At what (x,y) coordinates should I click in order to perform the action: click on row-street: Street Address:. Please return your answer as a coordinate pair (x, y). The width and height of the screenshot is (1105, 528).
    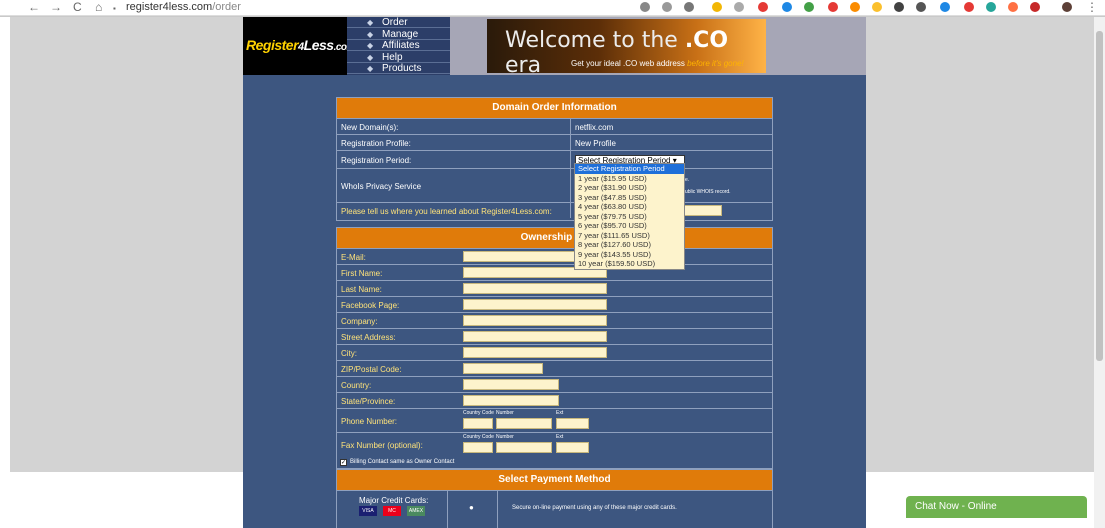
    Looking at the image, I should click on (554, 336).